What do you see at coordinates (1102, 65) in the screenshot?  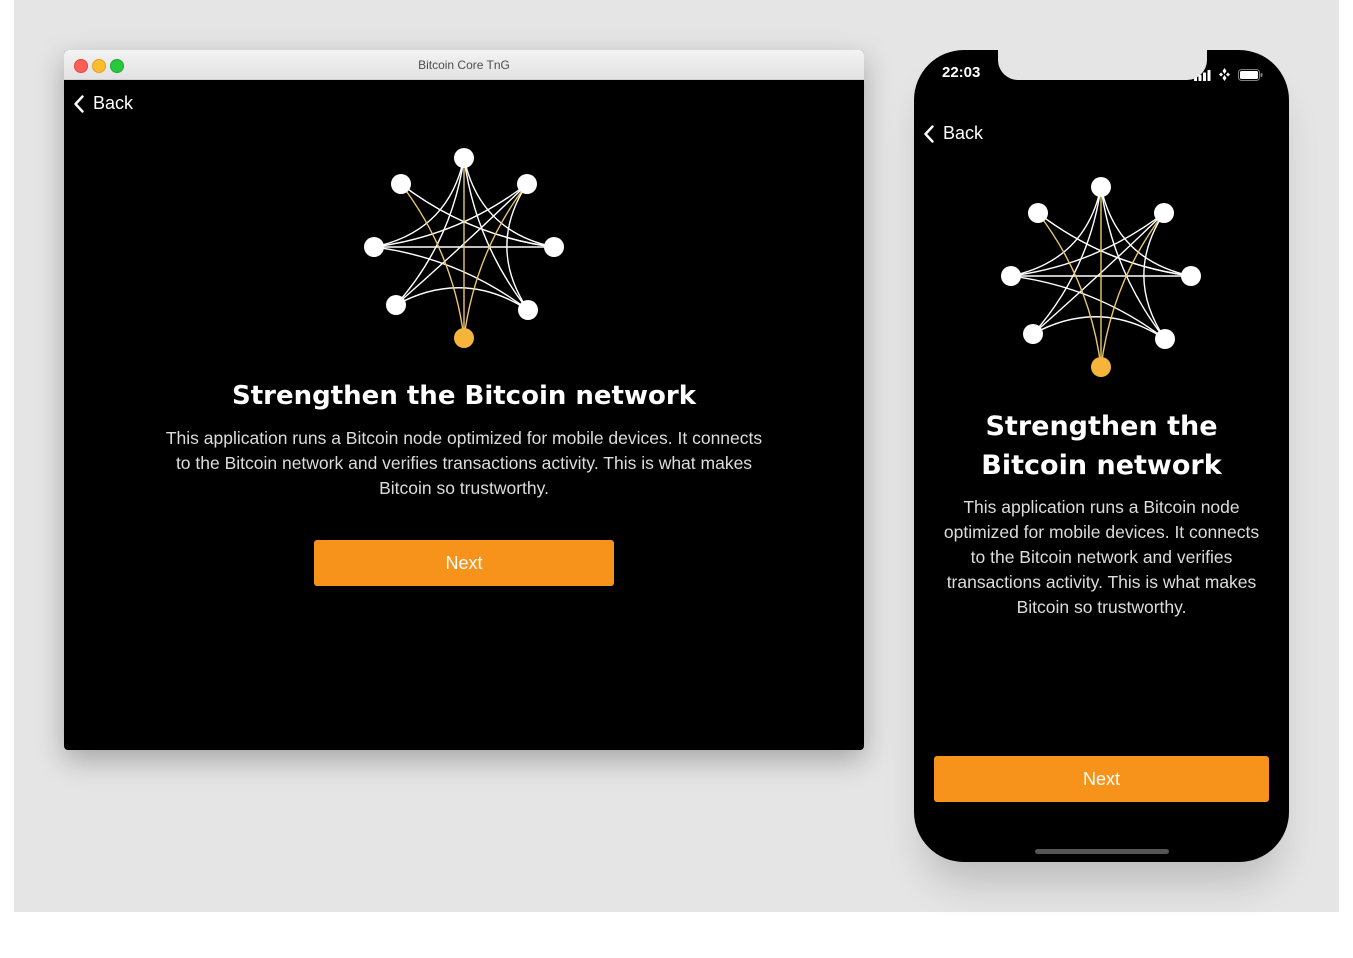 I see `phone-notch` at bounding box center [1102, 65].